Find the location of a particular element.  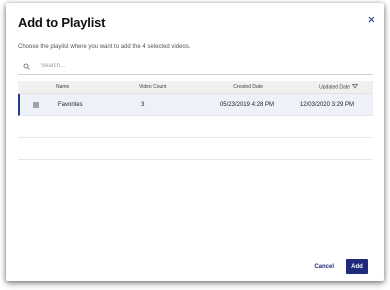

row-video-count: 3 is located at coordinates (143, 104).